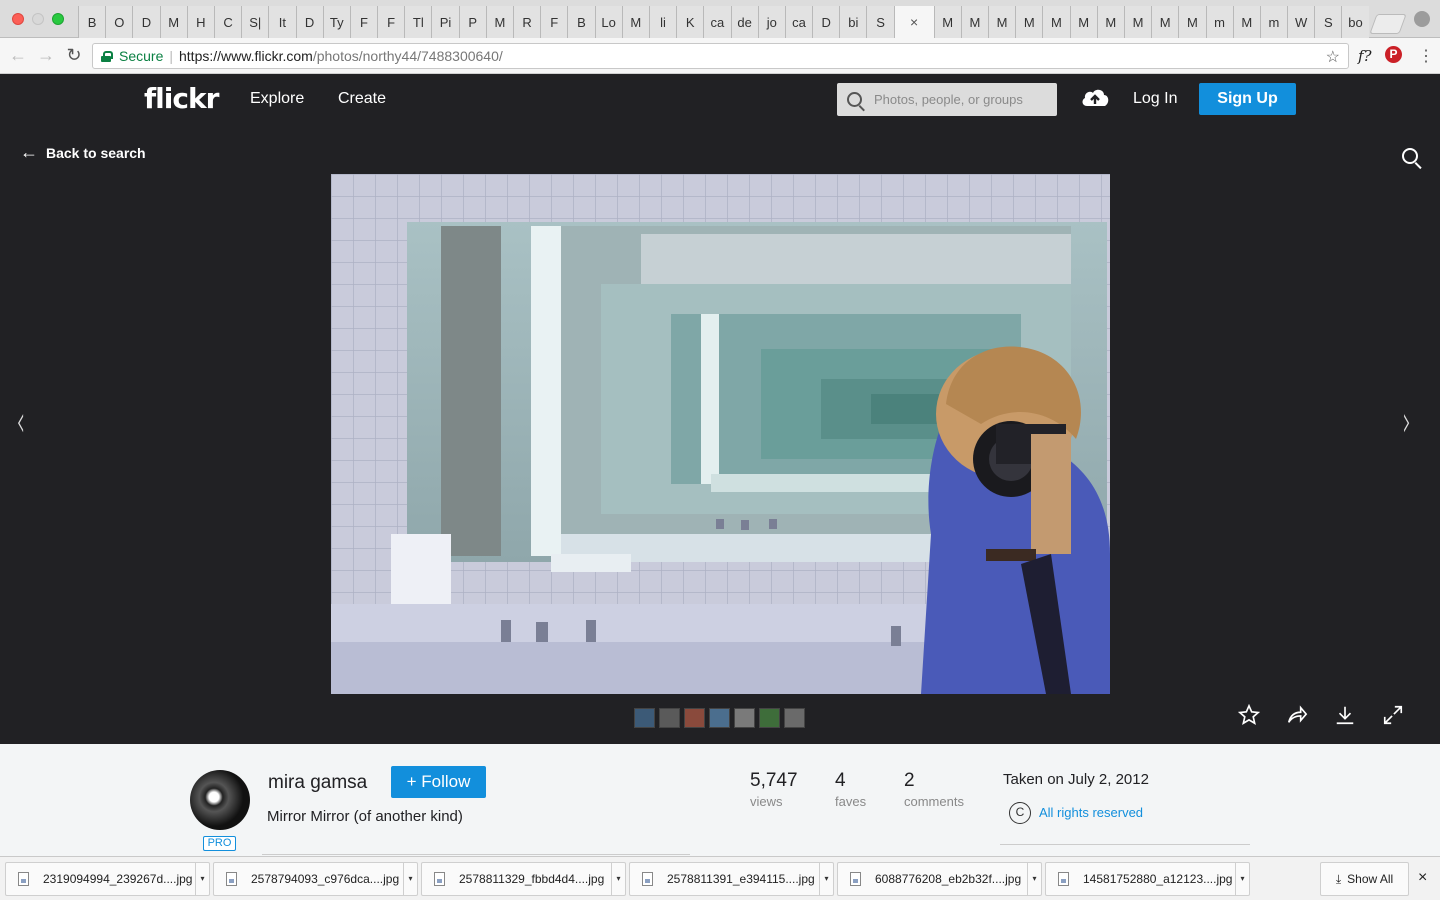 The height and width of the screenshot is (900, 1440). What do you see at coordinates (1155, 99) in the screenshot?
I see `login-link: Log In` at bounding box center [1155, 99].